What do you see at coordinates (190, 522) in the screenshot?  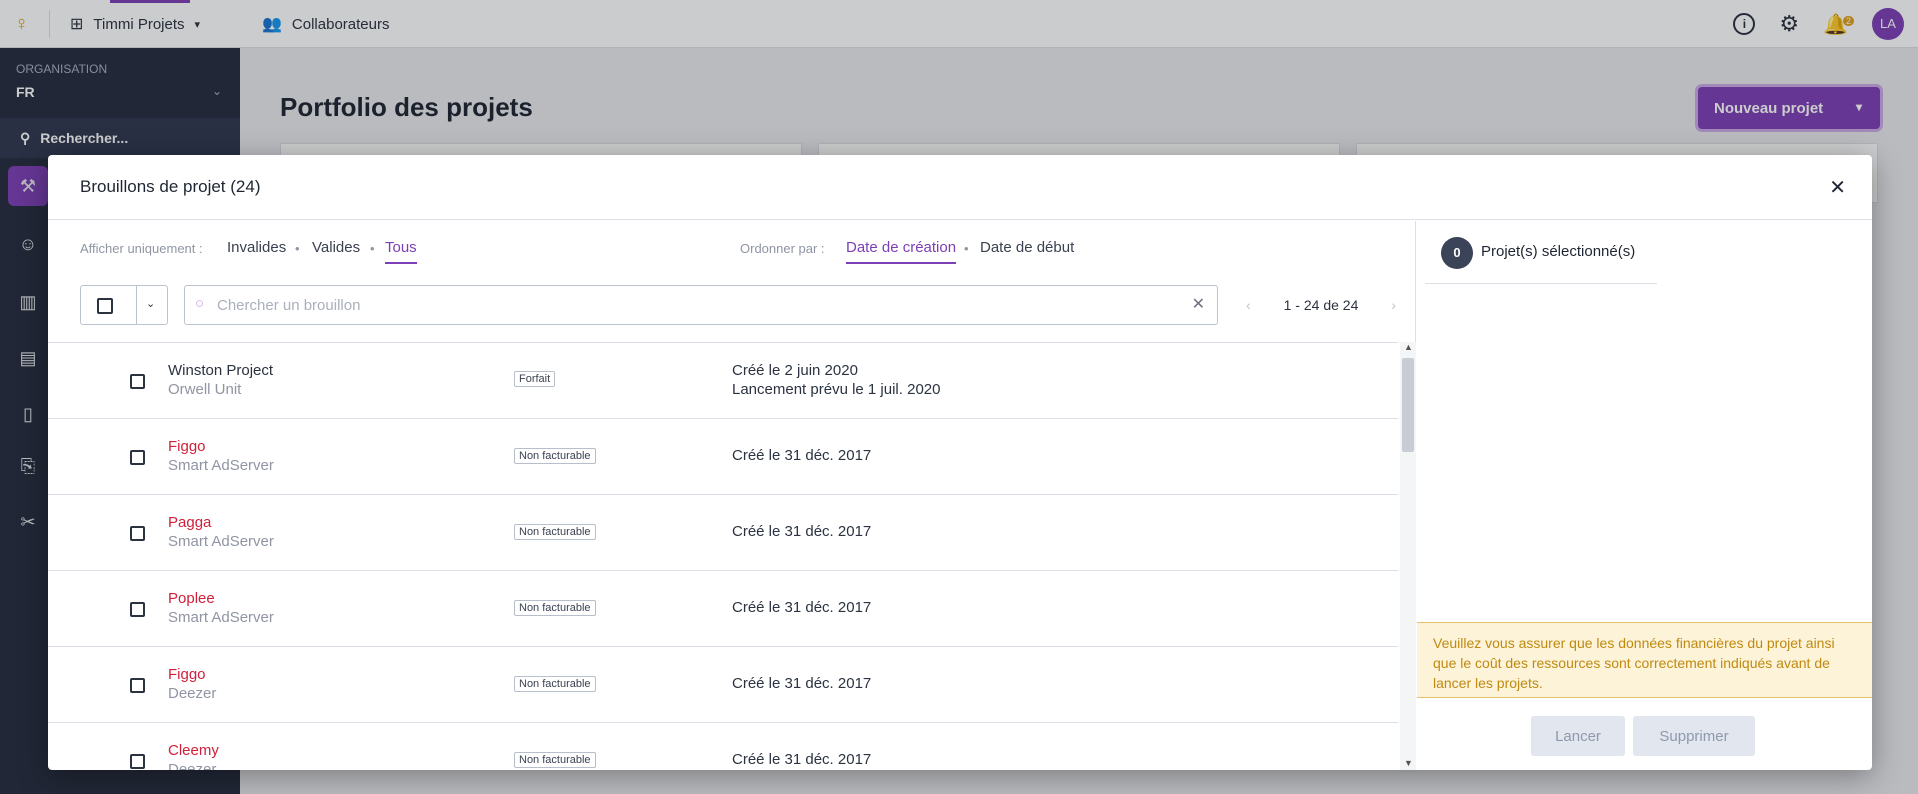 I see `project-name: Pagga` at bounding box center [190, 522].